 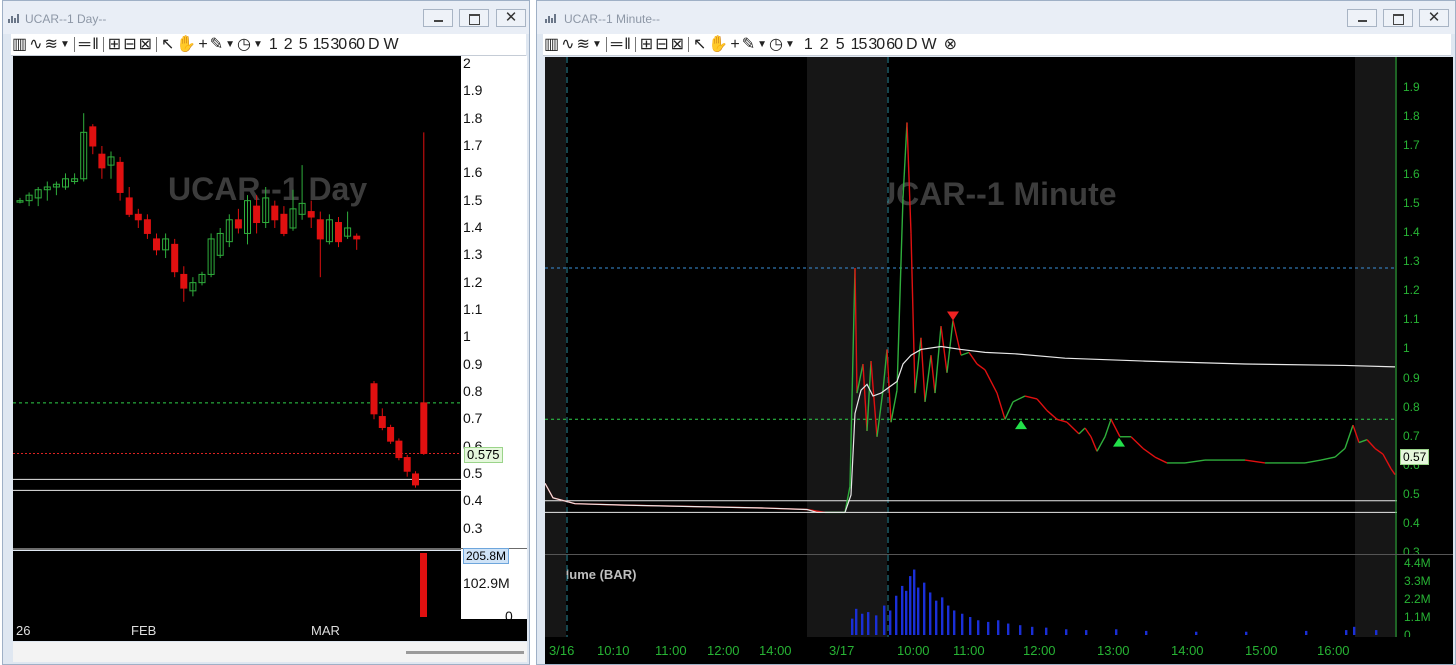 I want to click on time-tick: 16:00, so click(x=1333, y=650).